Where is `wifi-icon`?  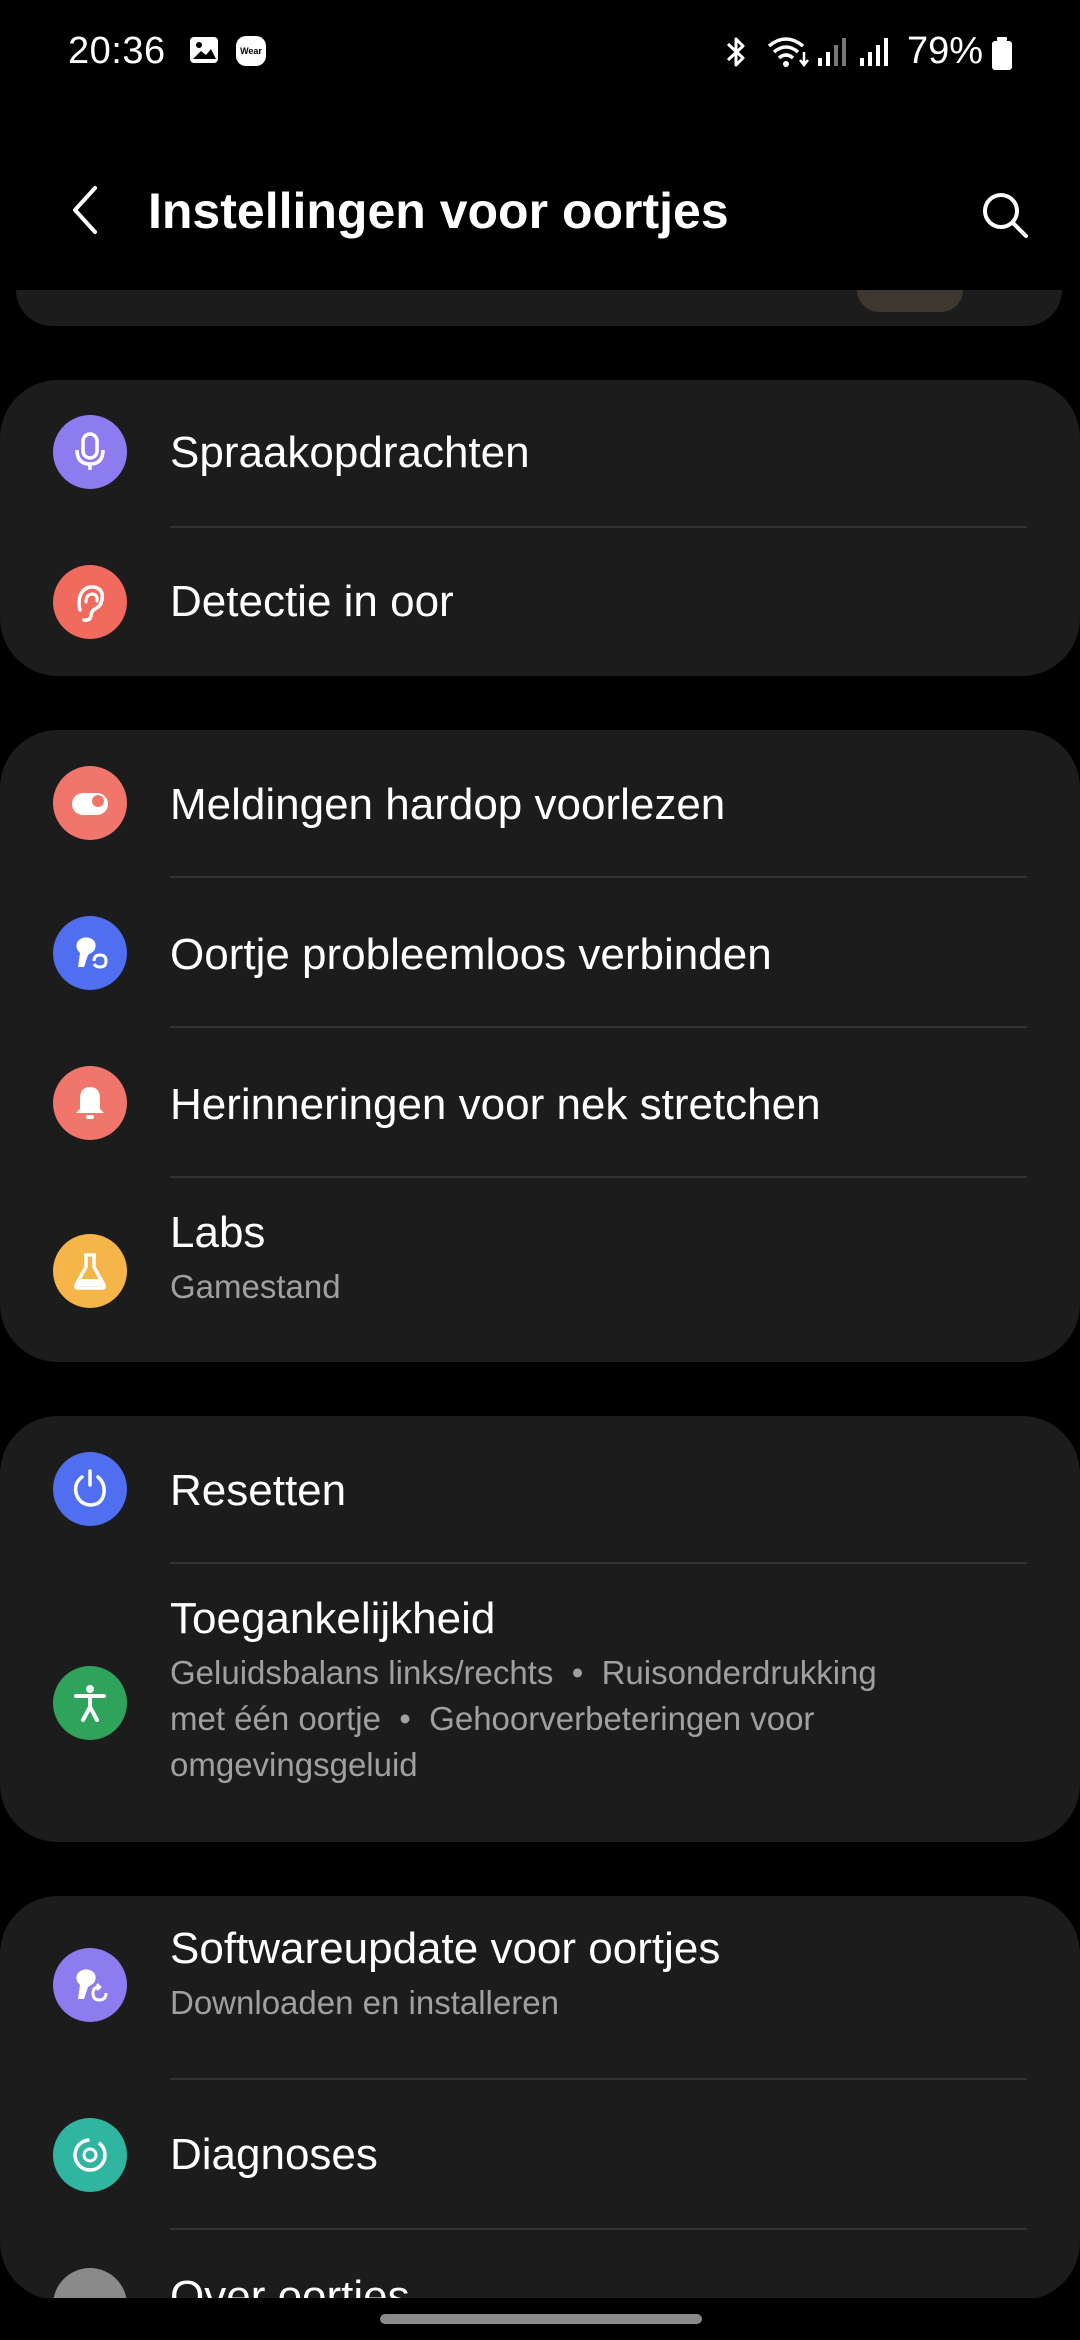
wifi-icon is located at coordinates (788, 54).